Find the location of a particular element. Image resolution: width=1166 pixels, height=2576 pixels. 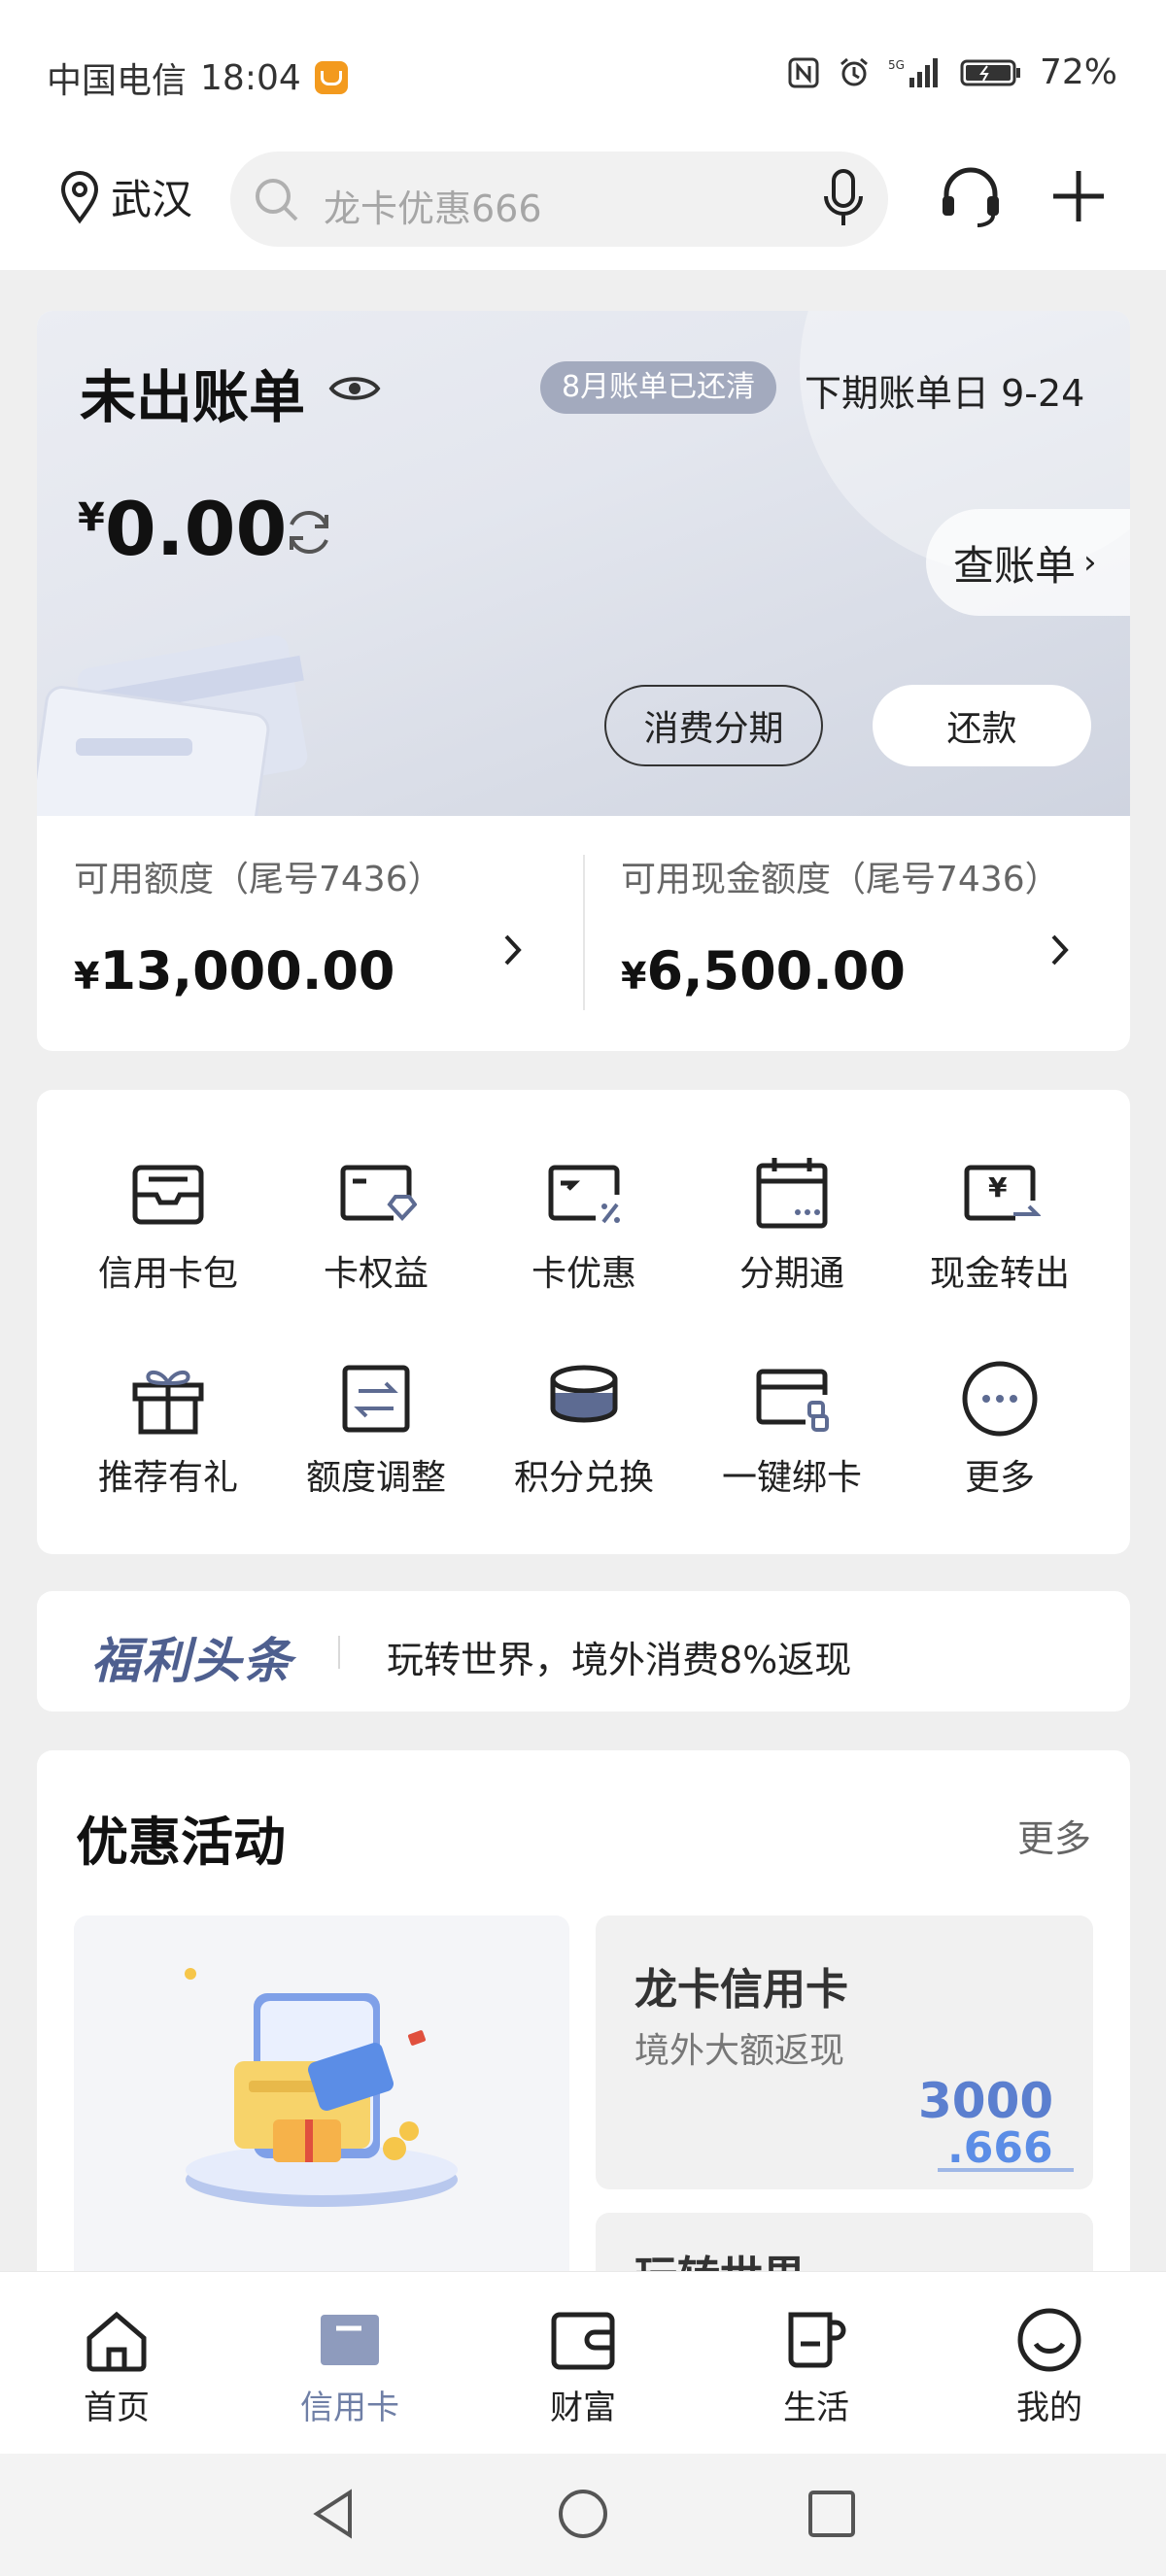

refresh-icon is located at coordinates (309, 532).